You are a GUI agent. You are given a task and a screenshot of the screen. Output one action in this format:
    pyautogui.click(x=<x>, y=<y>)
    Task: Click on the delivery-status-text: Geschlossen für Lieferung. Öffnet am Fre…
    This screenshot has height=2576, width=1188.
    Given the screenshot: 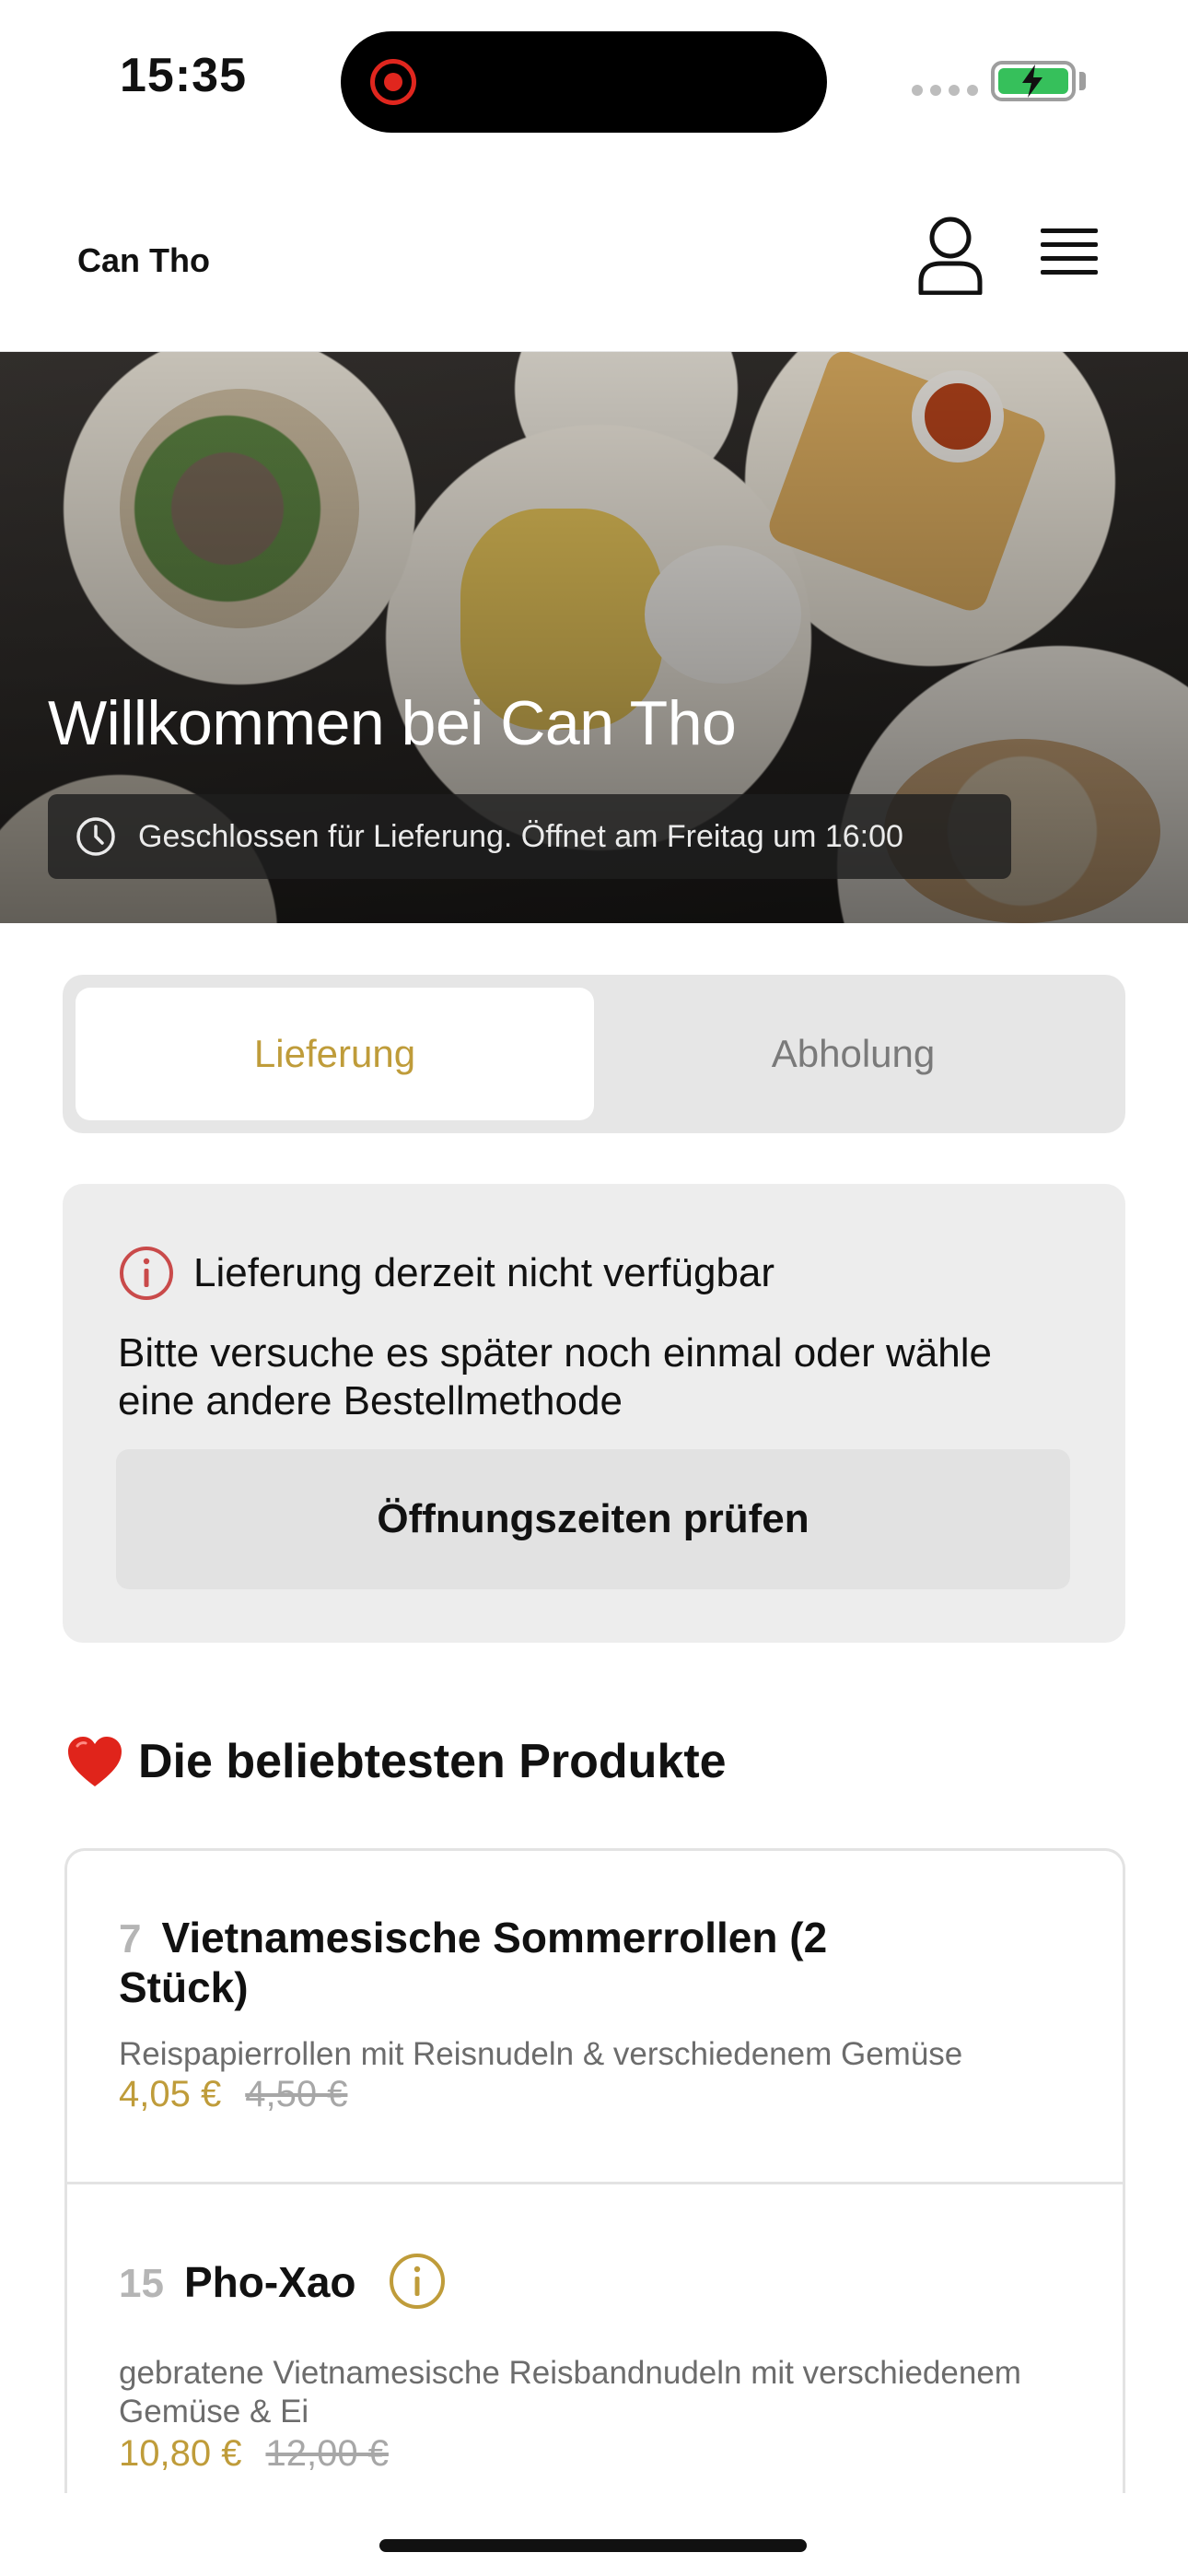 What is the action you would take?
    pyautogui.click(x=521, y=836)
    